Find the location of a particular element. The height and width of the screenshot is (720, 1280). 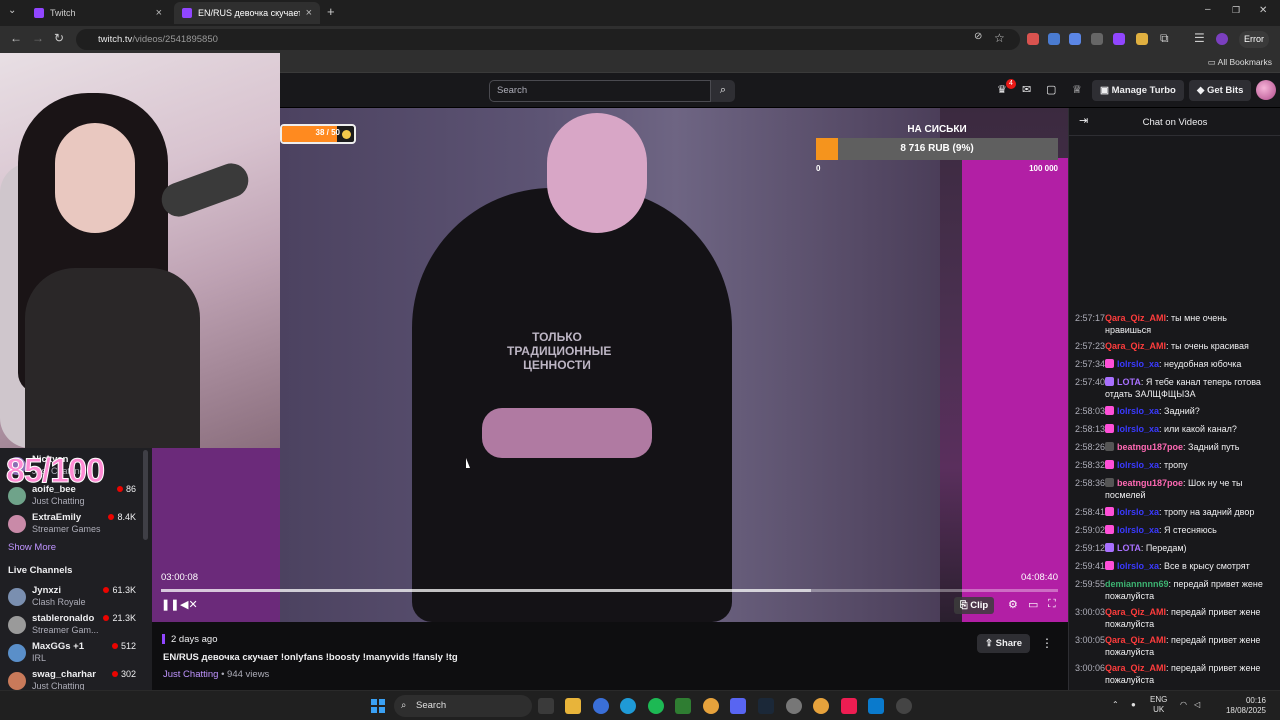

back-icon: ← is located at coordinates (16, 38).